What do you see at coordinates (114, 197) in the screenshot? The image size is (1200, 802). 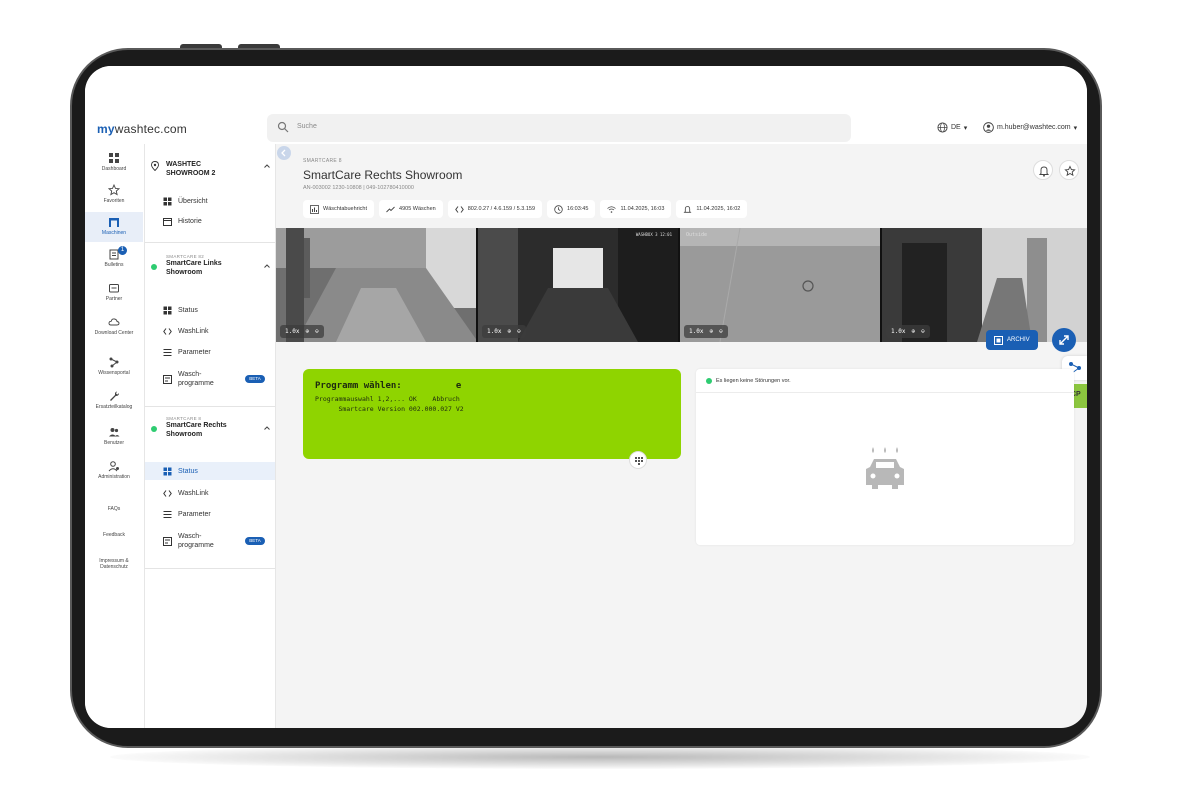 I see `nav-favorites: Favoriten` at bounding box center [114, 197].